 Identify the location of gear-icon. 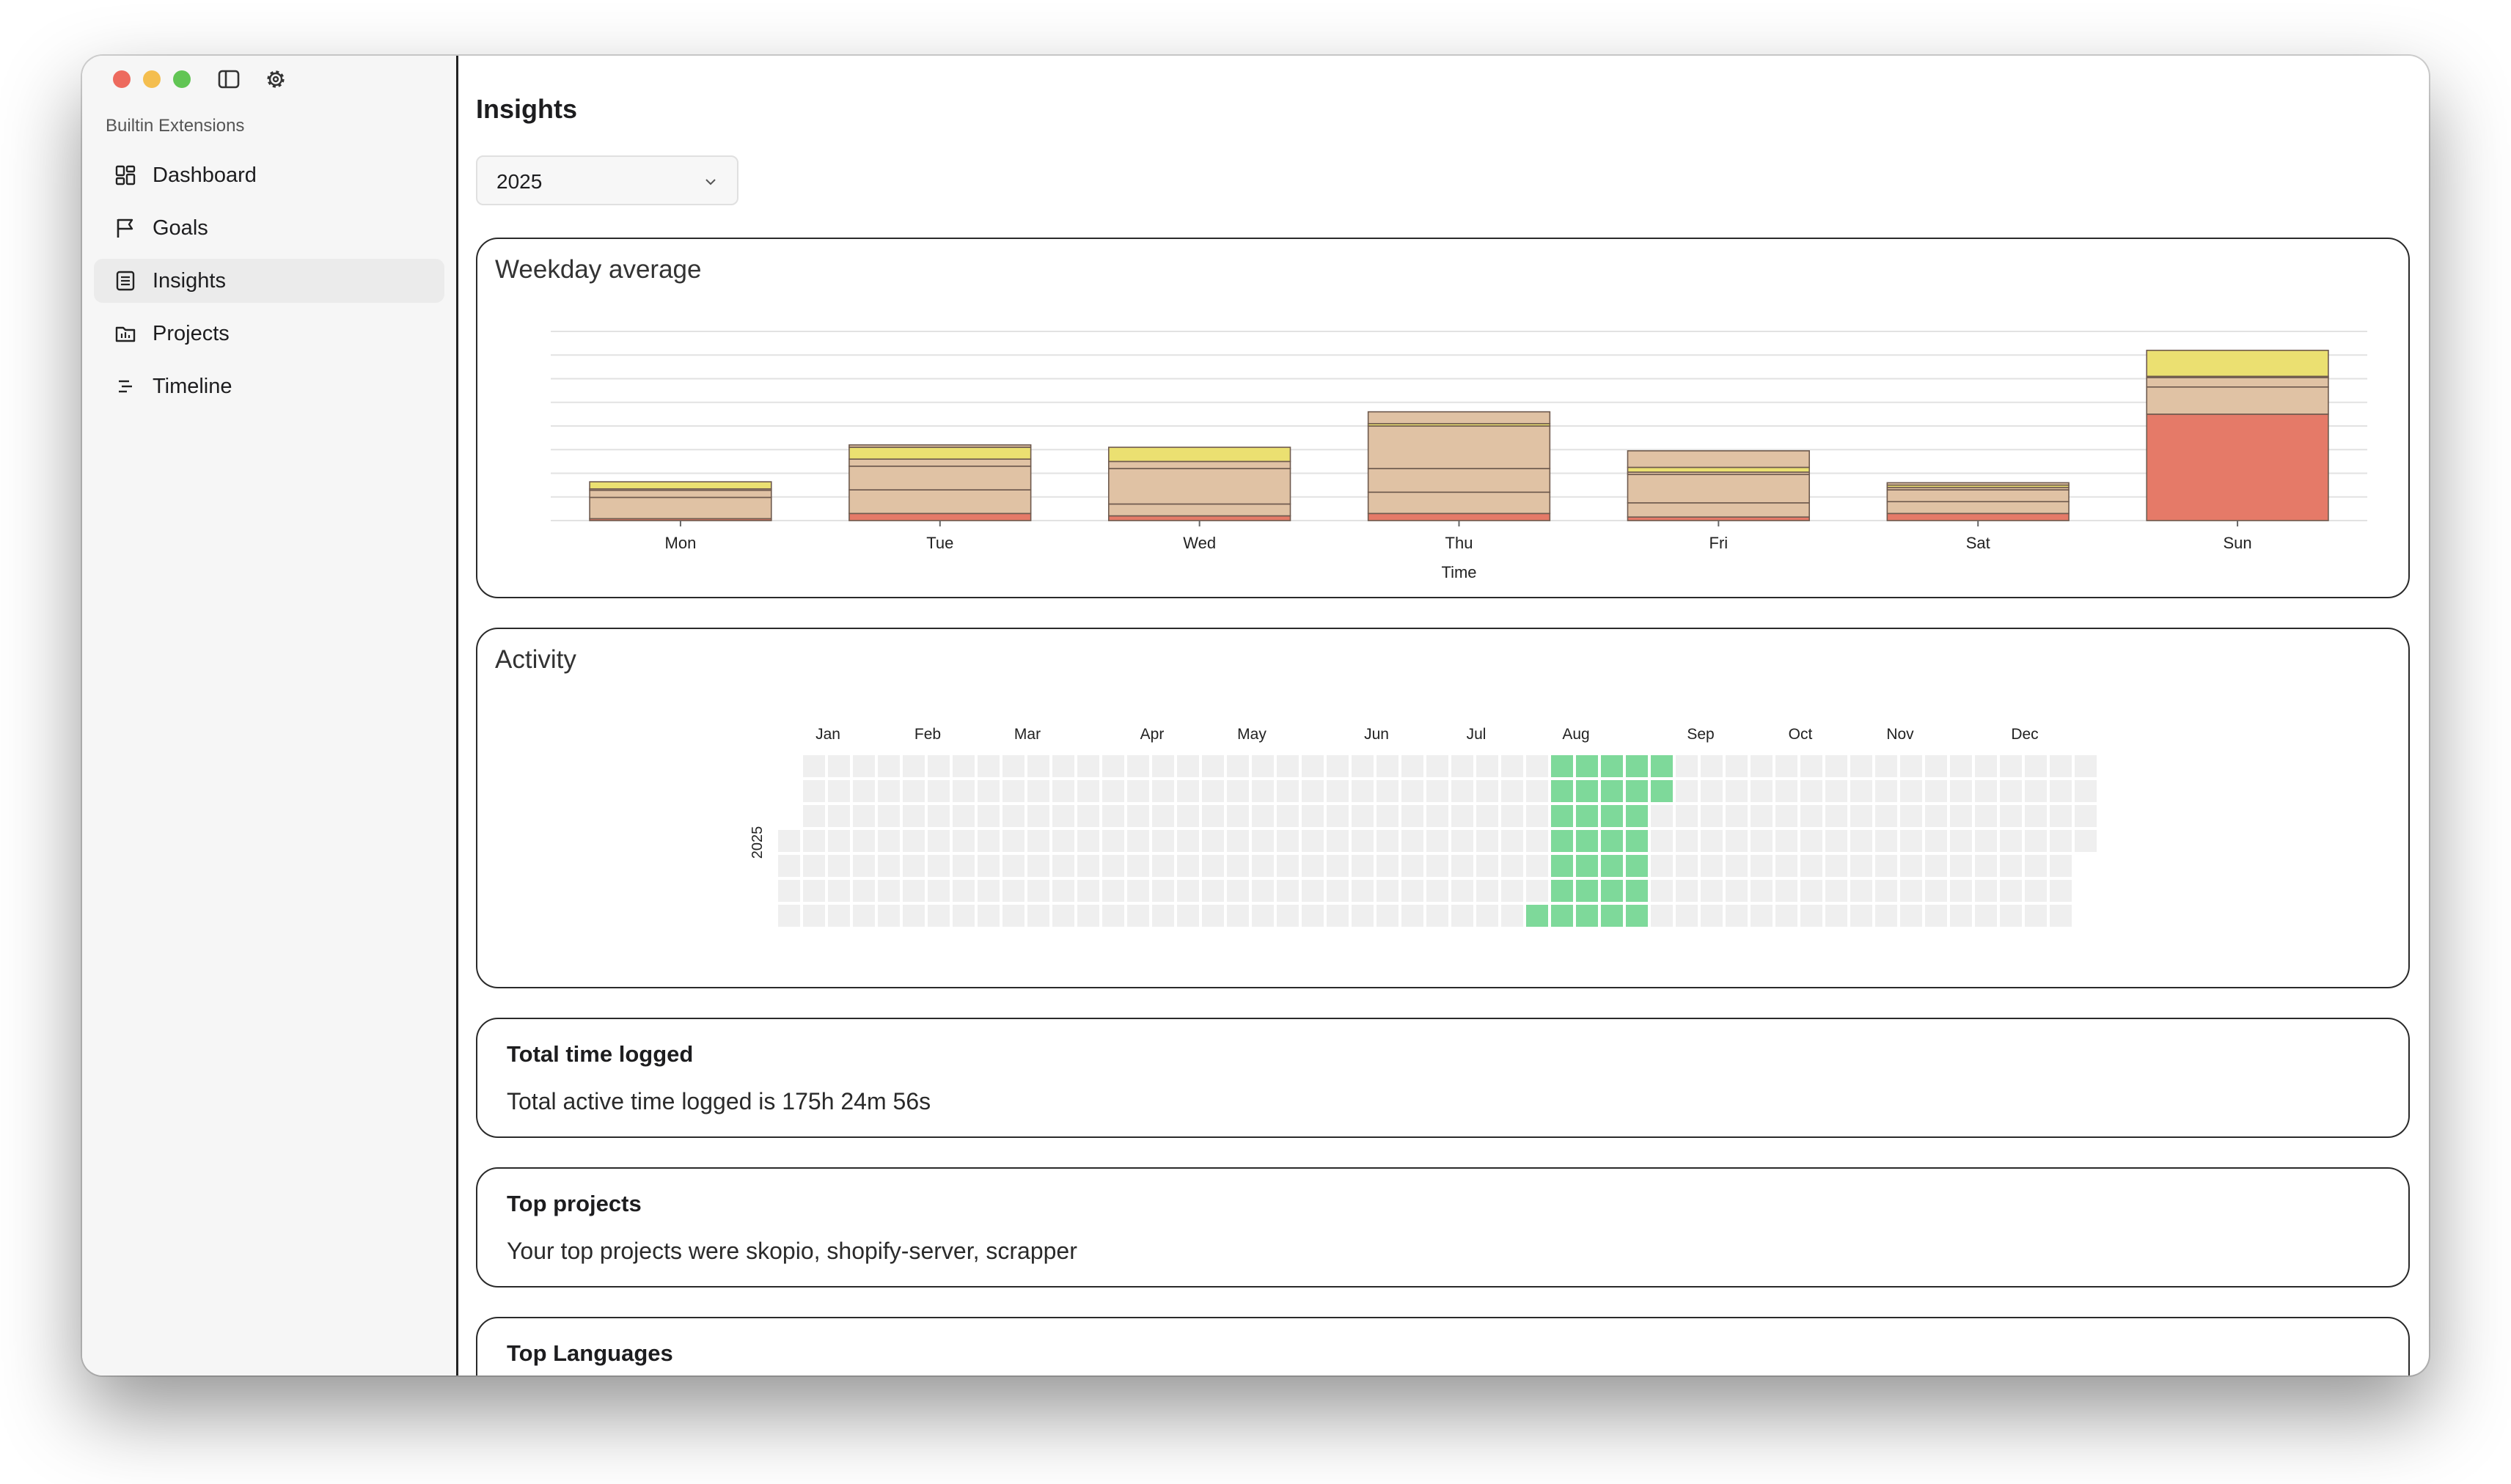
(276, 79).